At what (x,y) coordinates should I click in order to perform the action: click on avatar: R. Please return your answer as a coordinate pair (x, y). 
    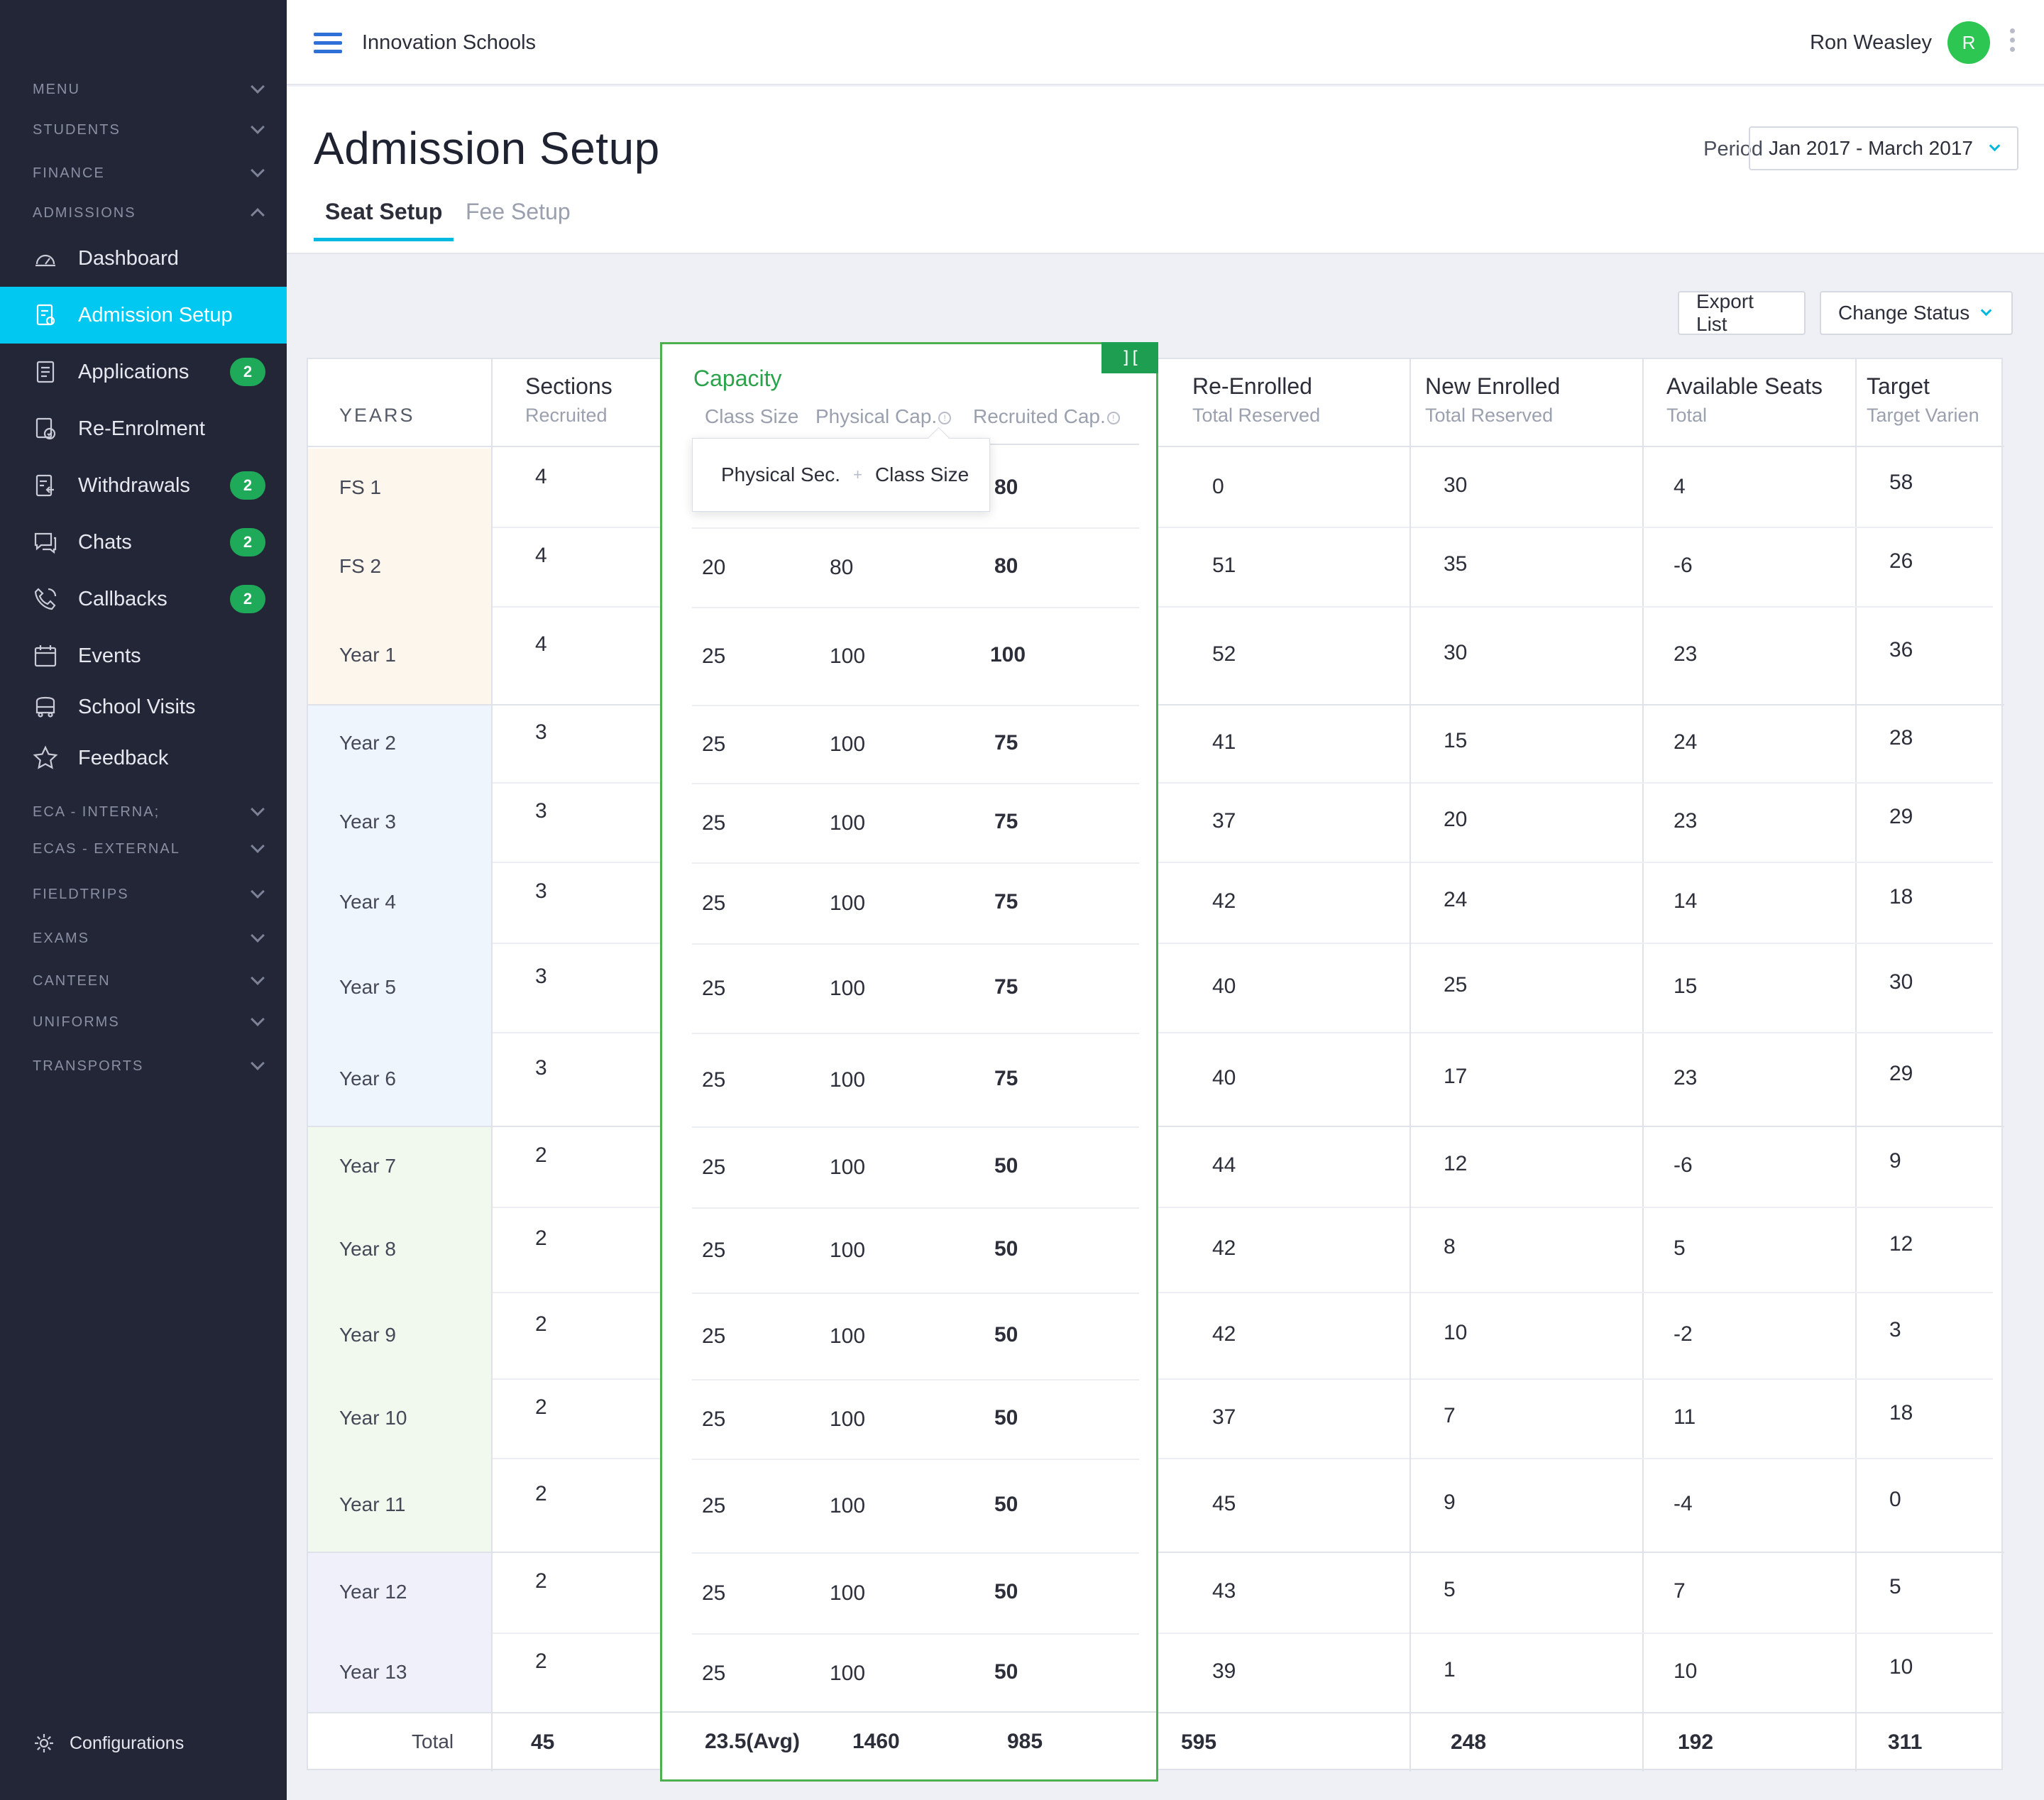
    Looking at the image, I should click on (1969, 42).